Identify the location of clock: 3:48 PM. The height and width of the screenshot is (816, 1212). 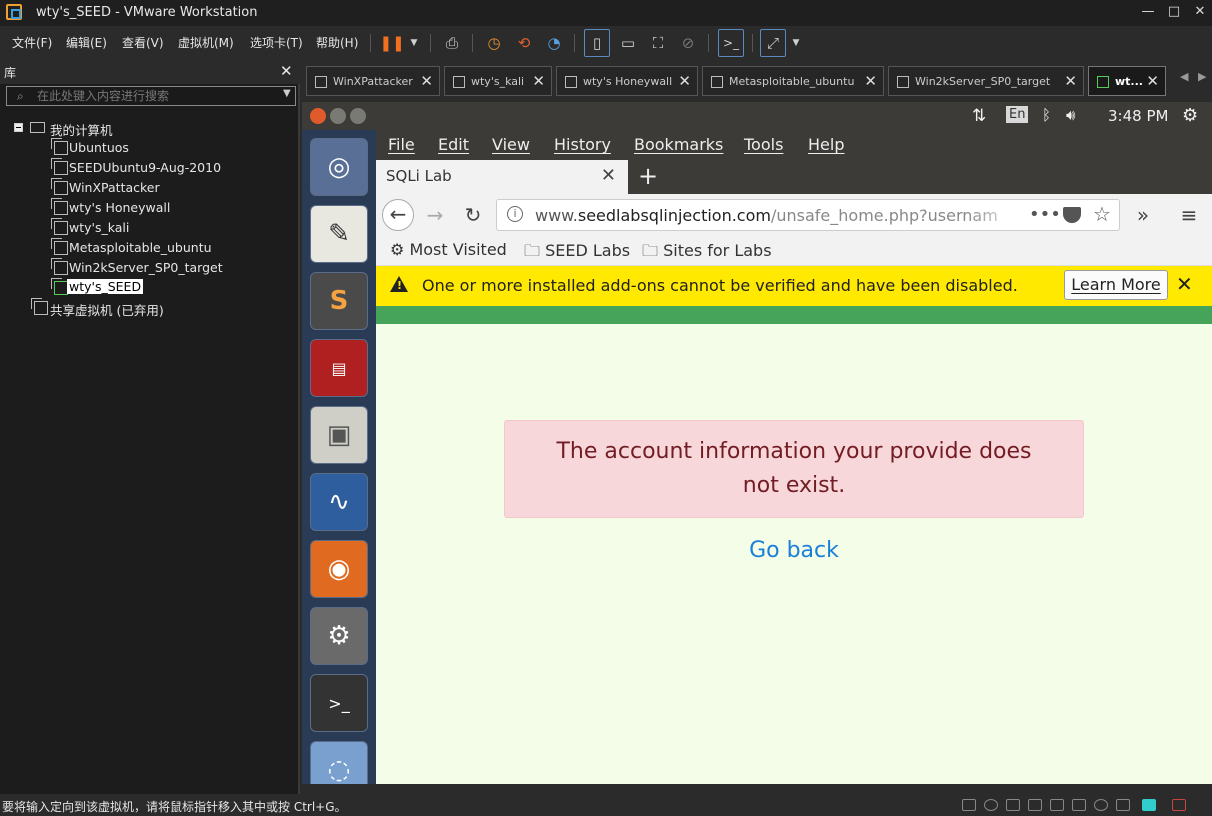
(1138, 116).